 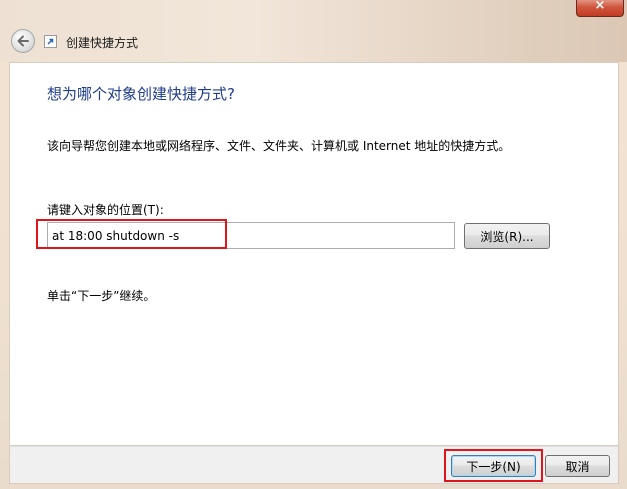 What do you see at coordinates (50, 41) in the screenshot?
I see `shortcut-icon` at bounding box center [50, 41].